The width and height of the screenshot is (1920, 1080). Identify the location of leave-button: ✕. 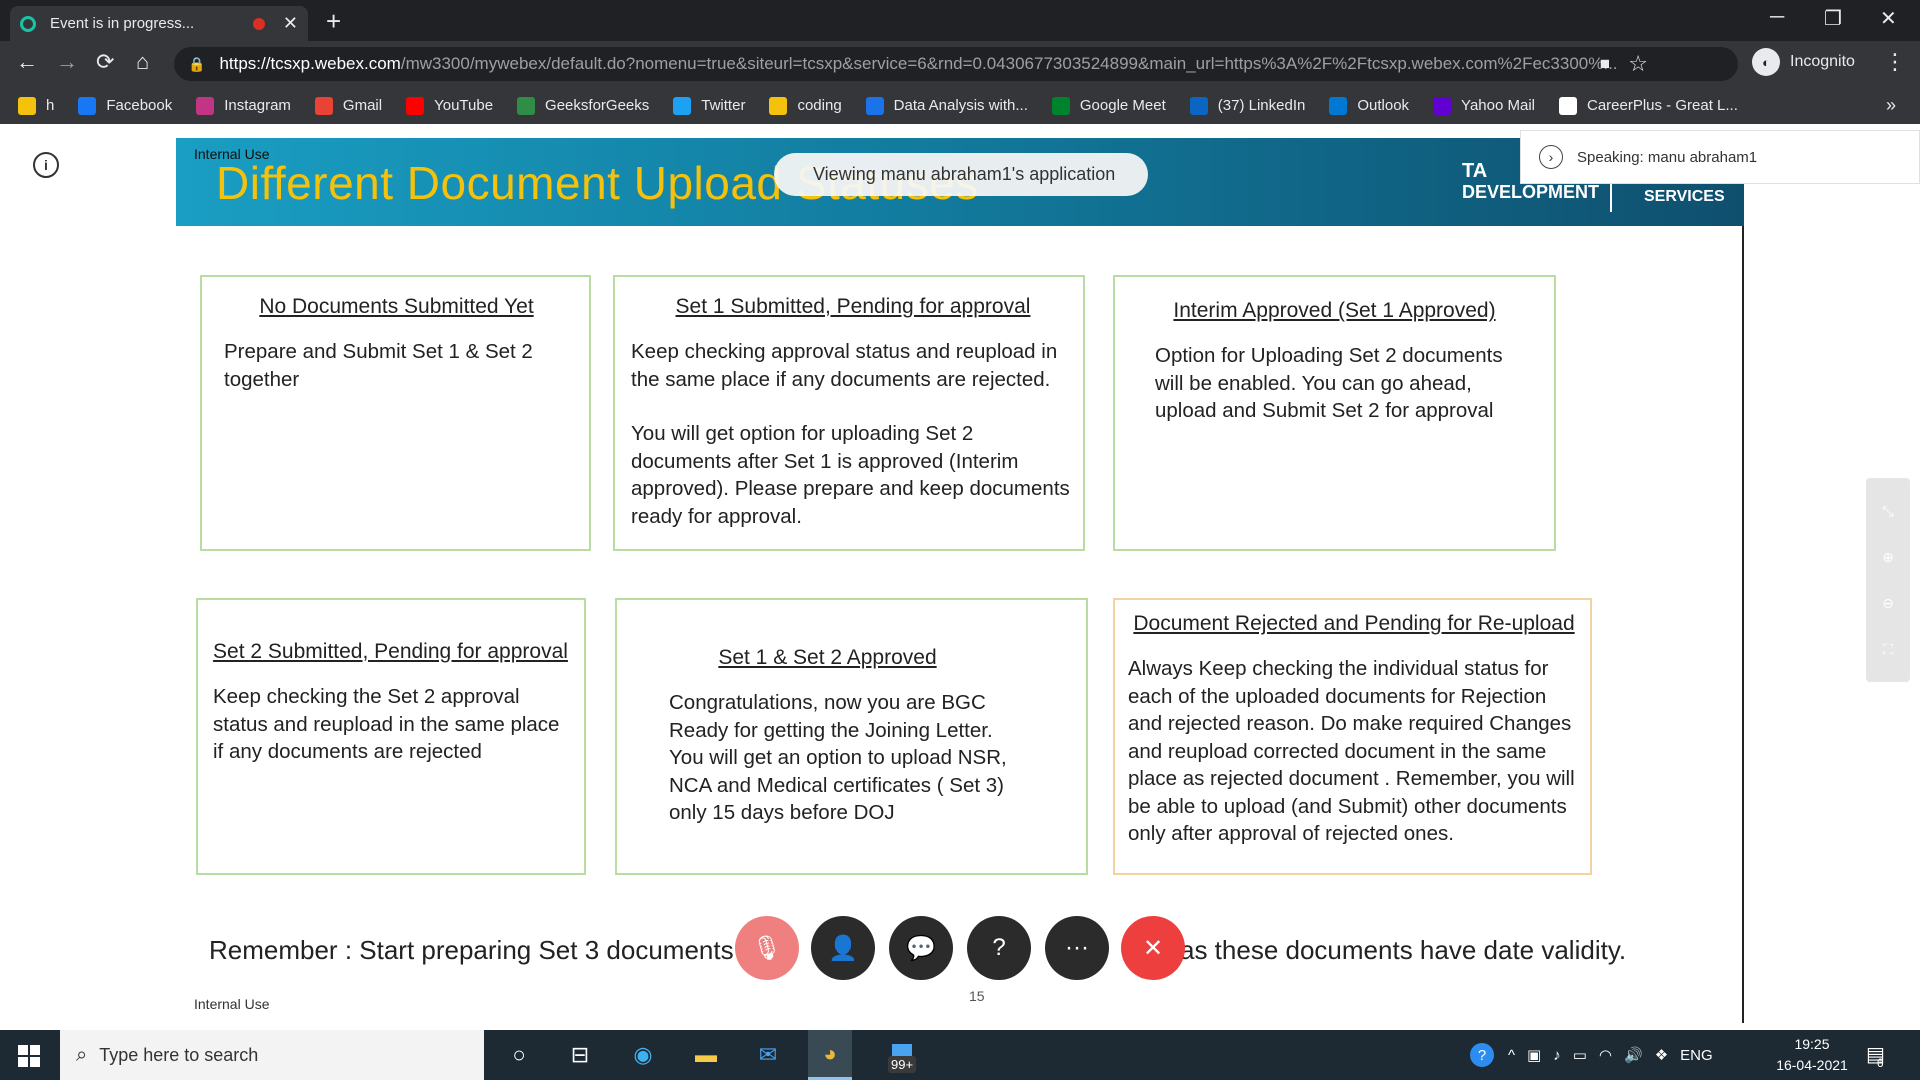
(1153, 948).